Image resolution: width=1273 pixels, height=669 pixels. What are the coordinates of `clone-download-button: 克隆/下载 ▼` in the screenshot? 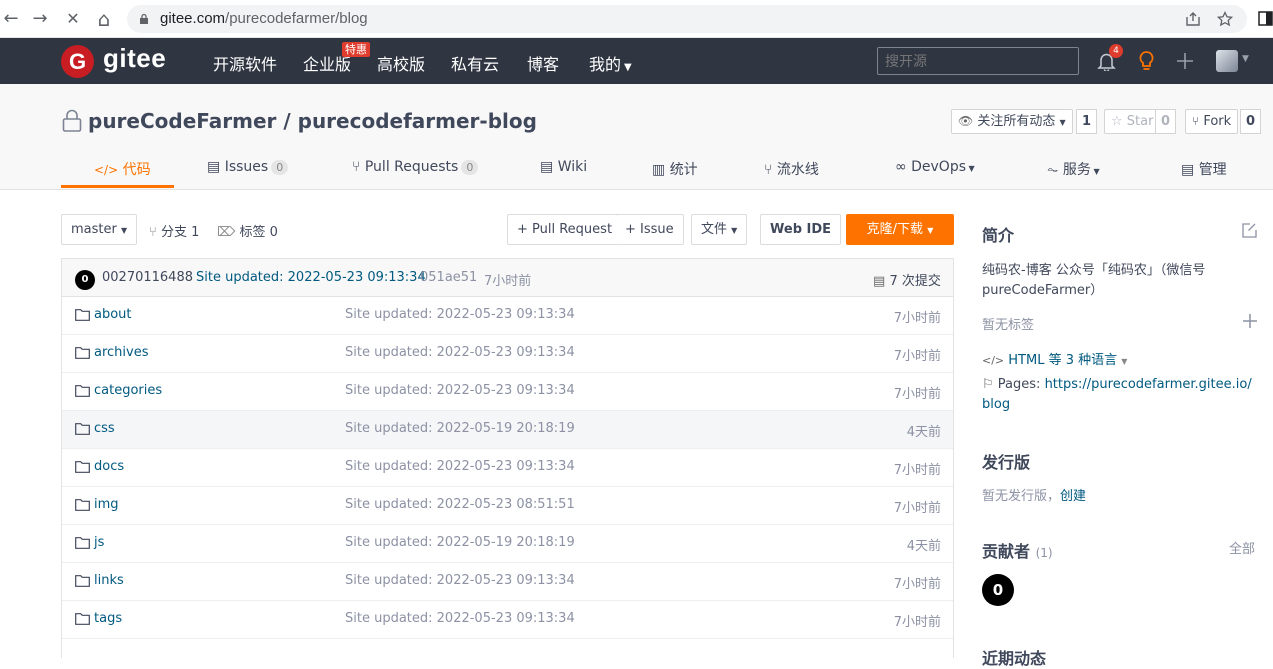 It's located at (900, 229).